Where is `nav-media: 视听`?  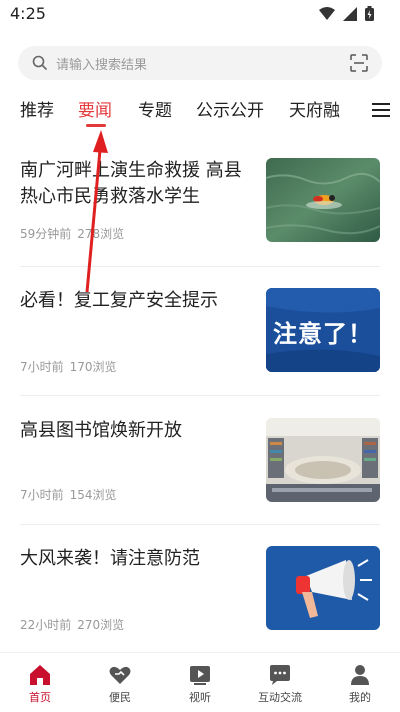 nav-media: 视听 is located at coordinates (200, 682).